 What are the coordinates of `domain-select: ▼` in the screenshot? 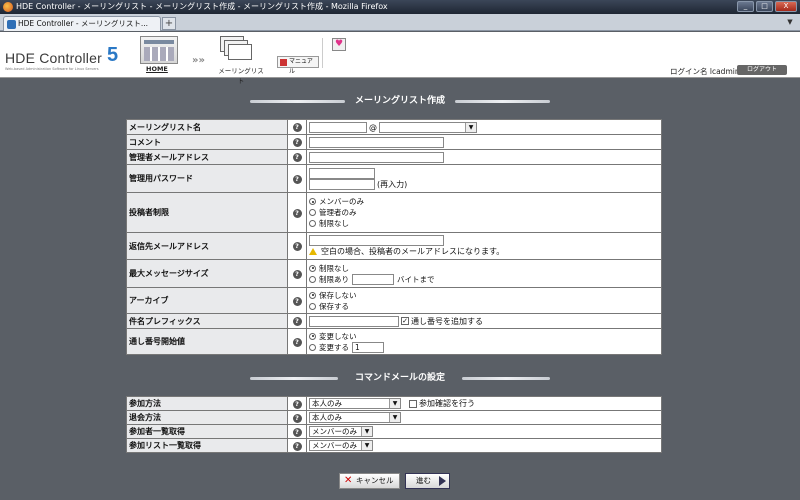 It's located at (428, 127).